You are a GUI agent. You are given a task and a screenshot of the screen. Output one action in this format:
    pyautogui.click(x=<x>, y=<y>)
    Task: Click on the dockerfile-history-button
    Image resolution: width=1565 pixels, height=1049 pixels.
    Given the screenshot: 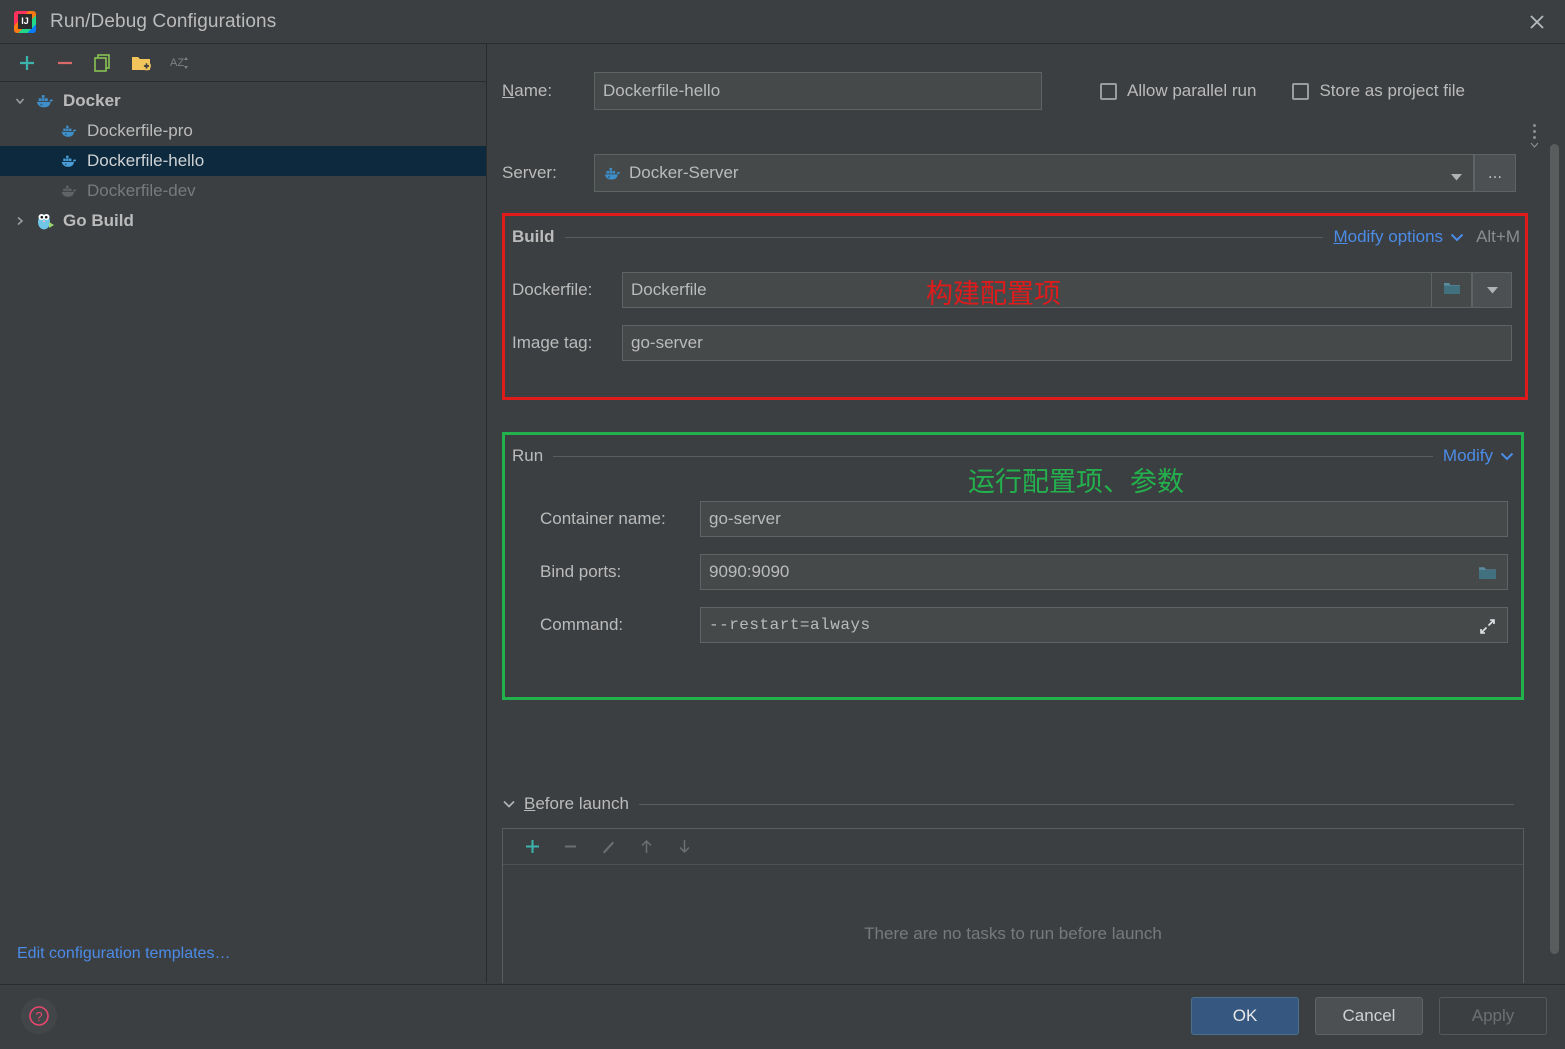 What is the action you would take?
    pyautogui.click(x=1492, y=290)
    